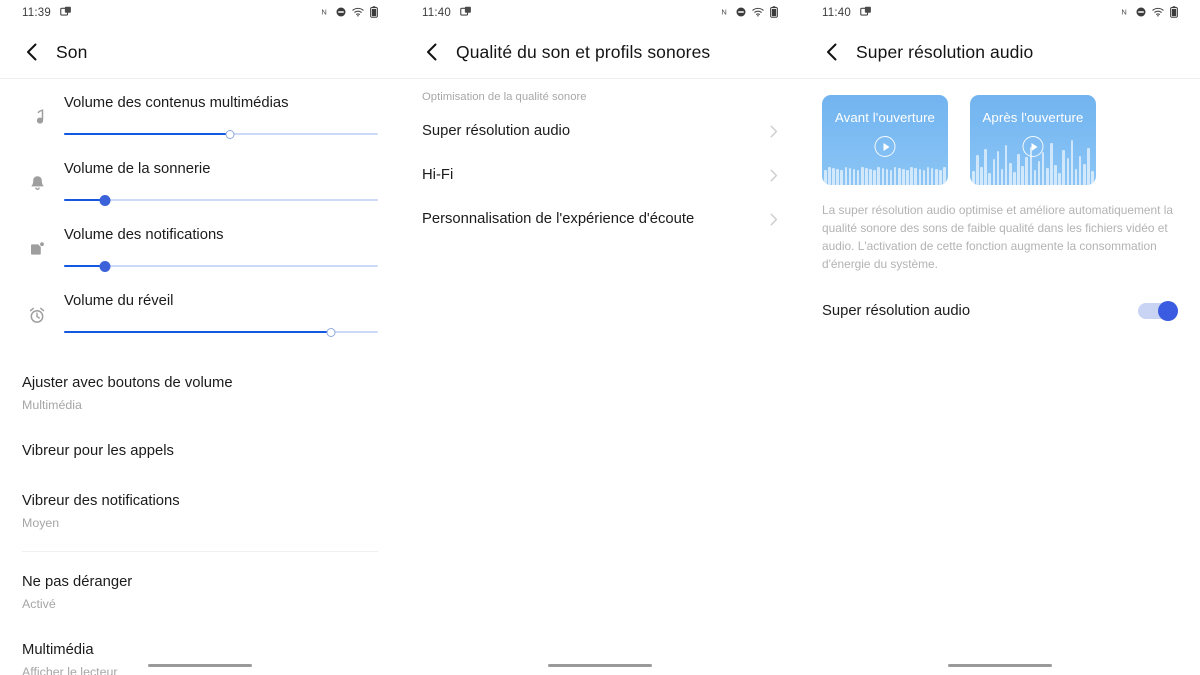  Describe the element at coordinates (200, 592) in the screenshot. I see `list-item-do-not-disturb: Ne pas déranger Activé` at that location.